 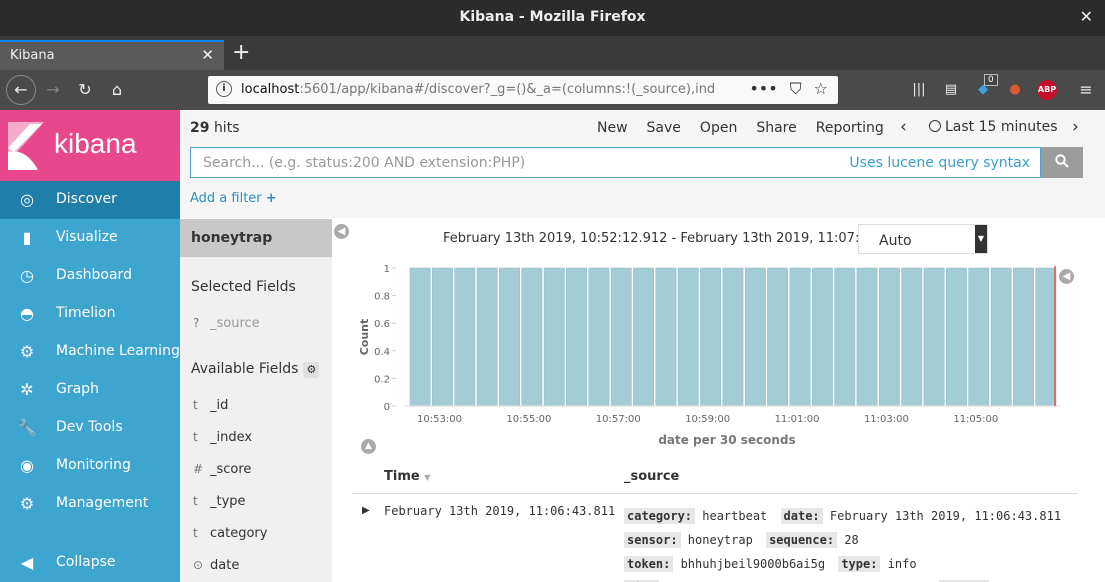 What do you see at coordinates (210, 405) in the screenshot?
I see `field-item-id: t _id` at bounding box center [210, 405].